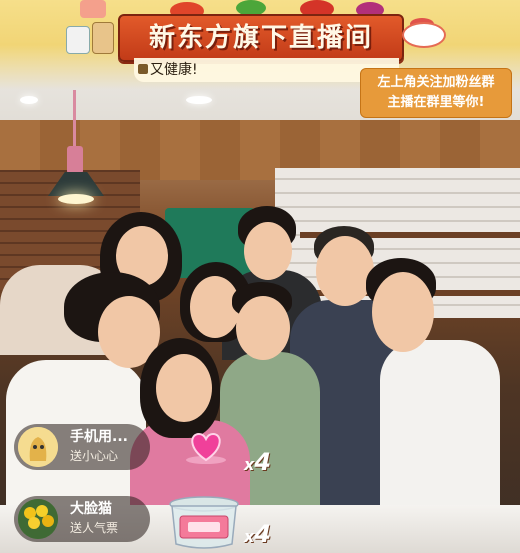 This screenshot has height=553, width=520. I want to click on title-banner: 新东方旗下直播间, so click(261, 38).